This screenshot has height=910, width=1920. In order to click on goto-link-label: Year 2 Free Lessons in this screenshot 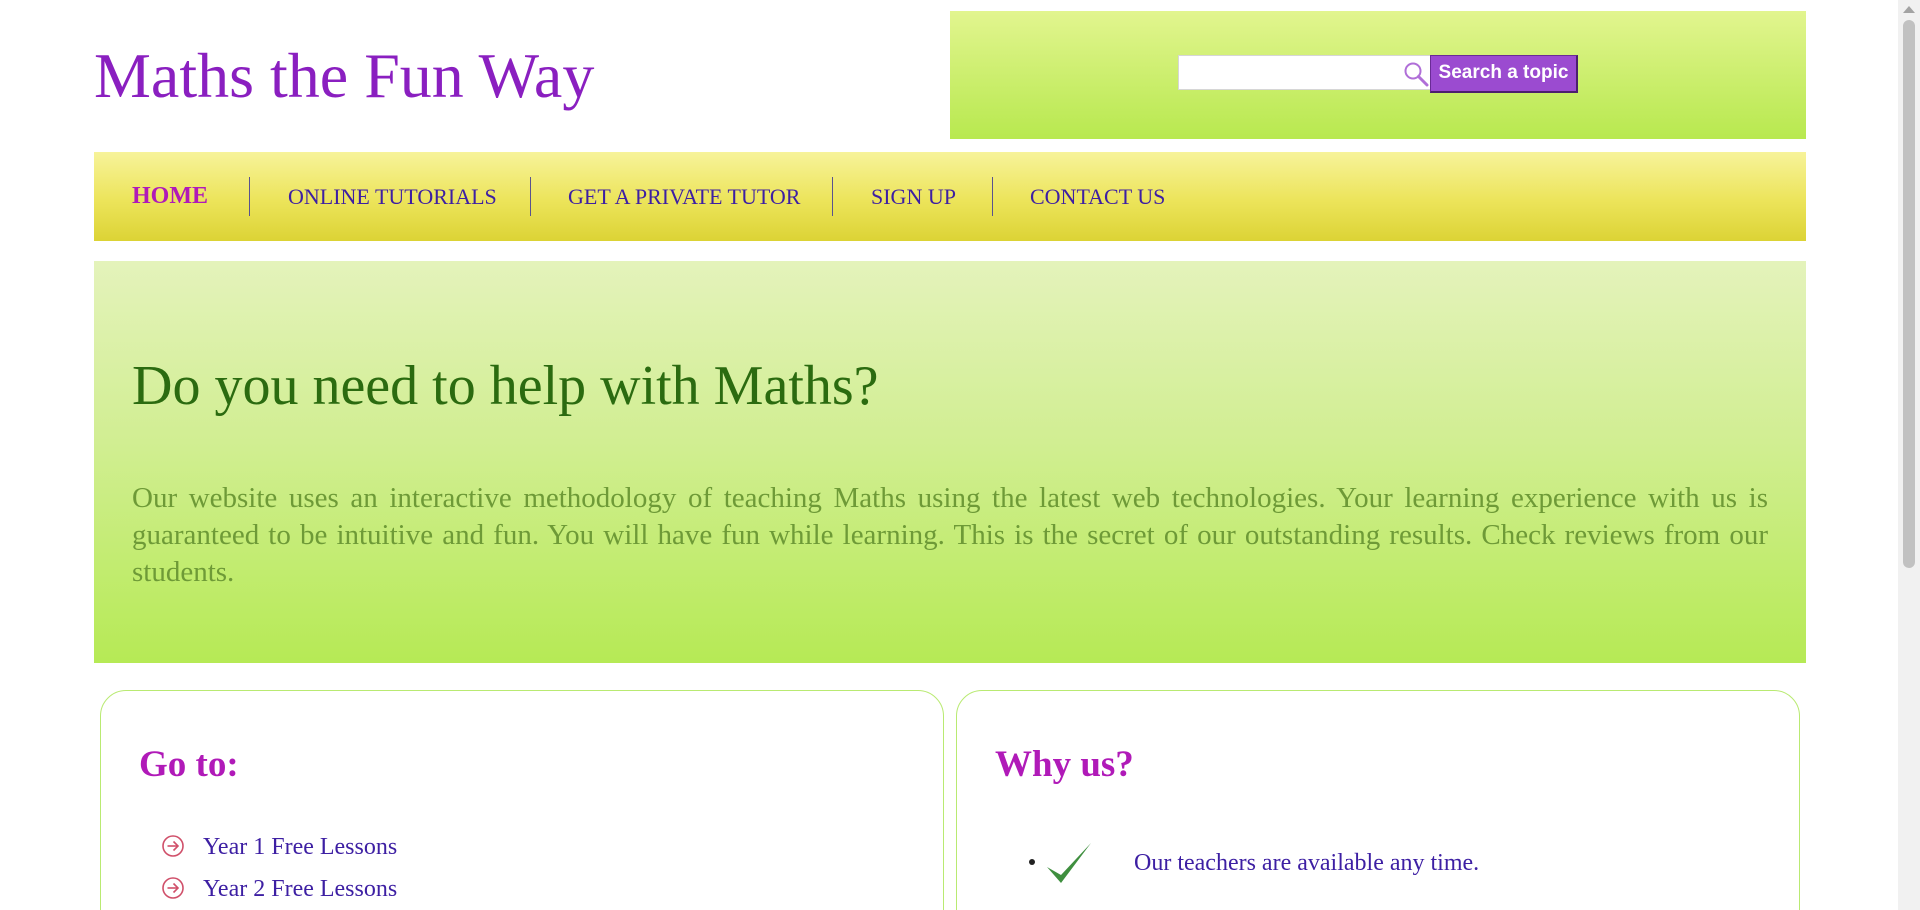, I will do `click(300, 889)`.